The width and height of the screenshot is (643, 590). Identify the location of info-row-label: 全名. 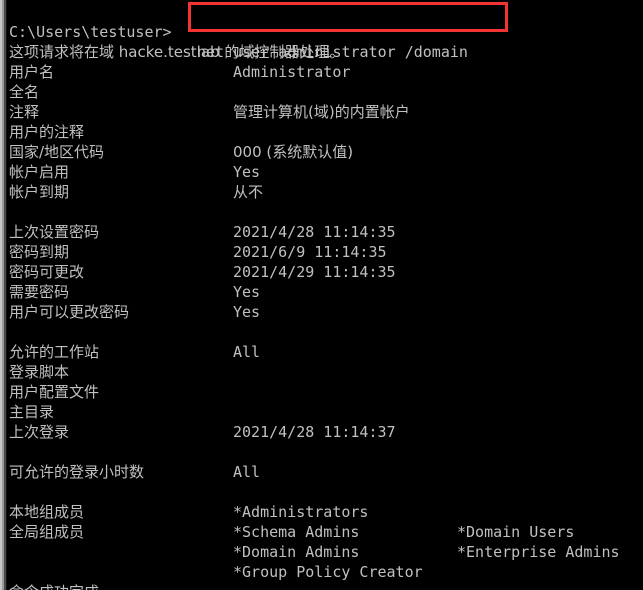
(24, 92).